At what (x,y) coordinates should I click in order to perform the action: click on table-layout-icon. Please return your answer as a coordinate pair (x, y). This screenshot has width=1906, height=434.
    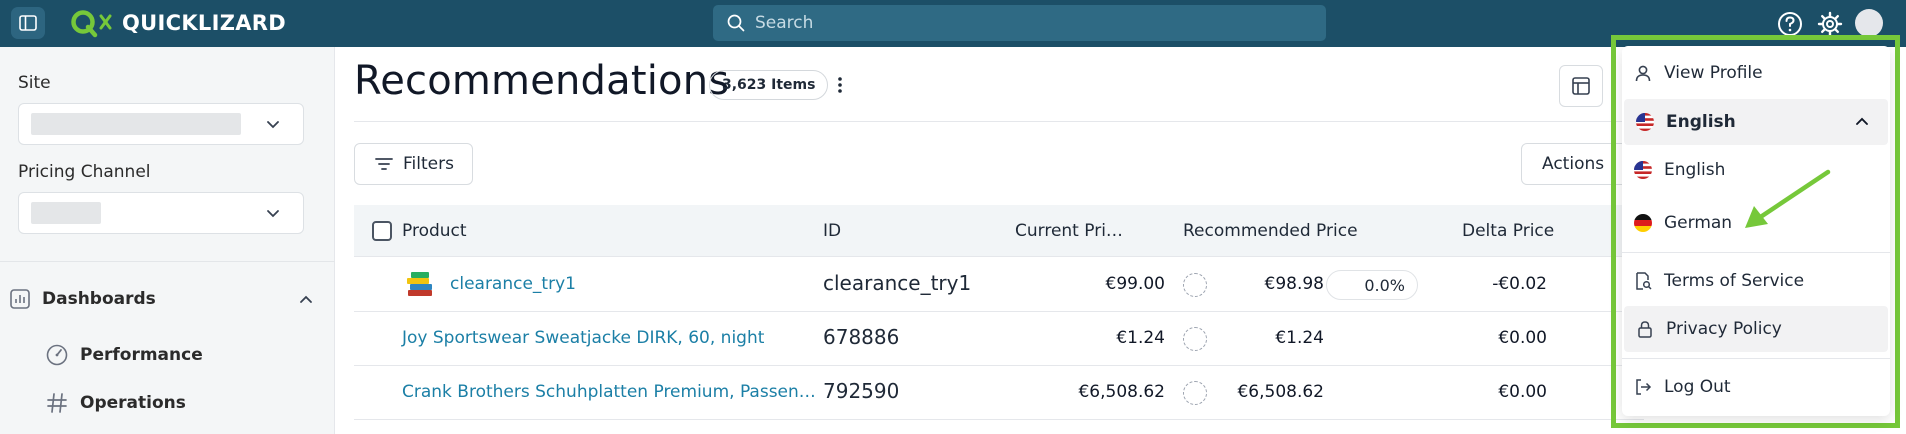
    Looking at the image, I should click on (1581, 86).